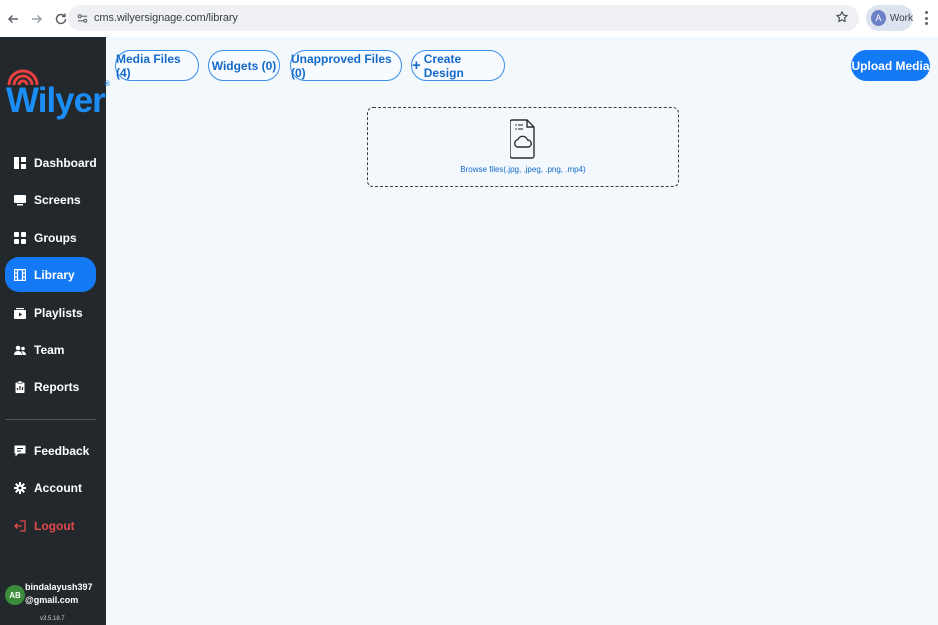  I want to click on sidebar-item-logout: Logout, so click(50, 525).